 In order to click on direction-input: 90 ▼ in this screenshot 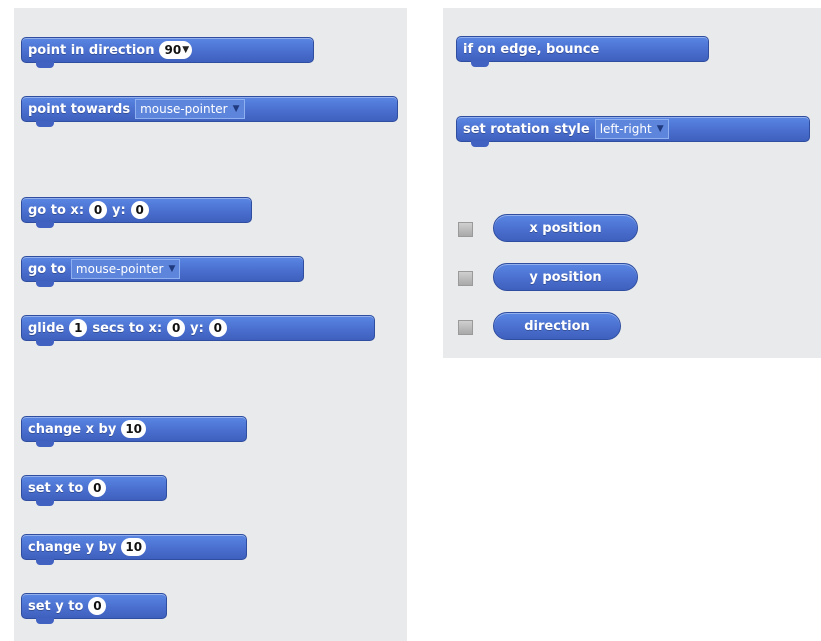, I will do `click(176, 50)`.